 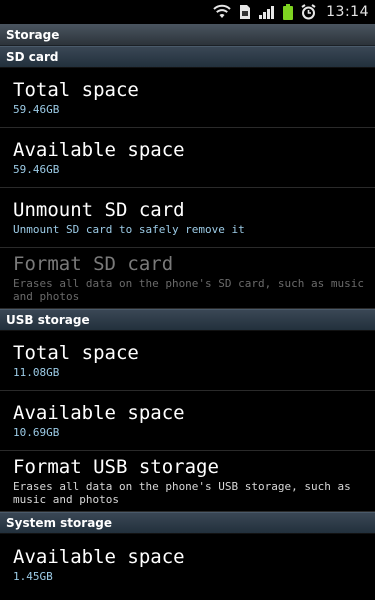 What do you see at coordinates (187, 57) in the screenshot?
I see `section-header-sd-card: SD card` at bounding box center [187, 57].